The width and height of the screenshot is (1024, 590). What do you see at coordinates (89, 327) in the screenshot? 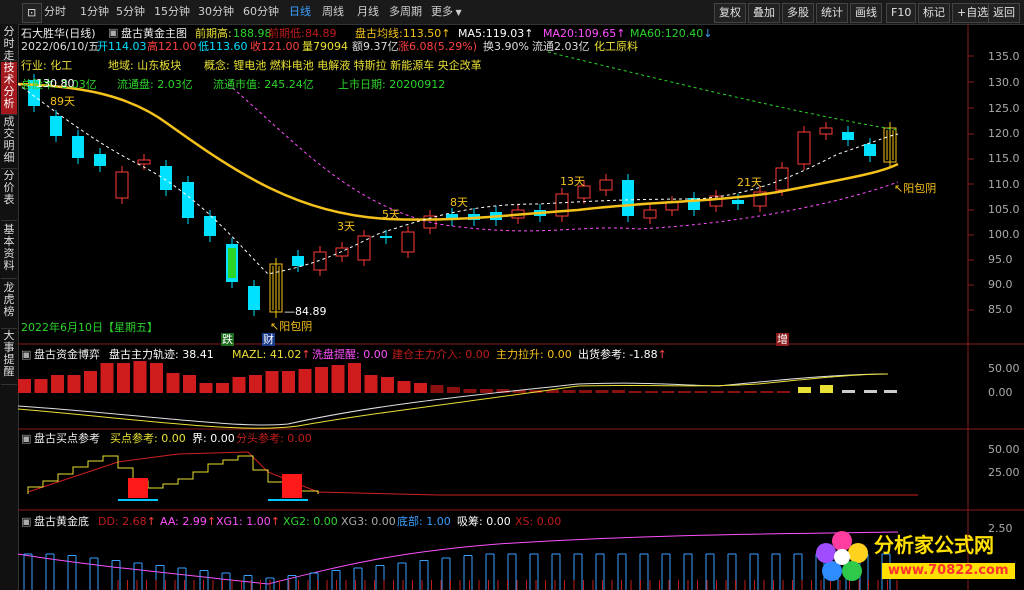
I see `bottom-date: 2022年6月10日【星期五】` at bounding box center [89, 327].